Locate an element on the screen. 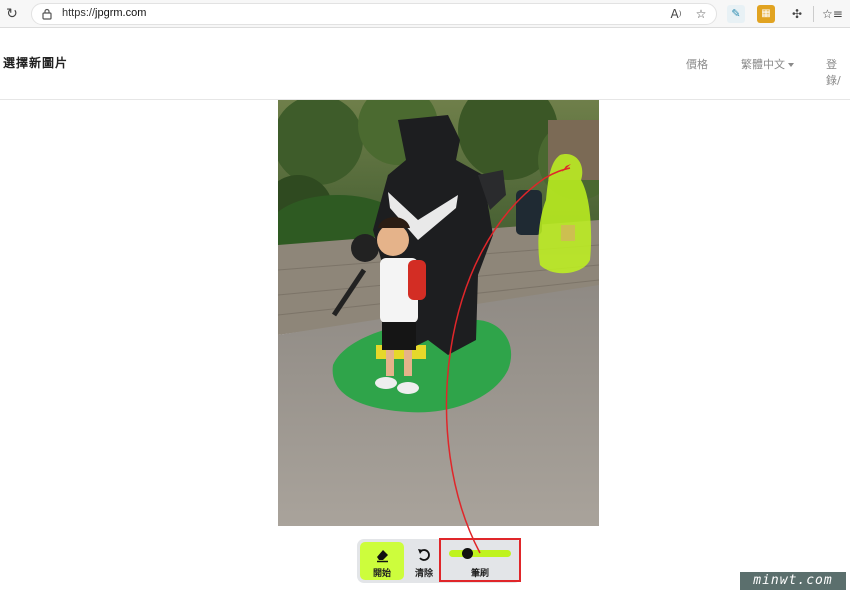  url-host: jpgrm.com is located at coordinates (121, 13).